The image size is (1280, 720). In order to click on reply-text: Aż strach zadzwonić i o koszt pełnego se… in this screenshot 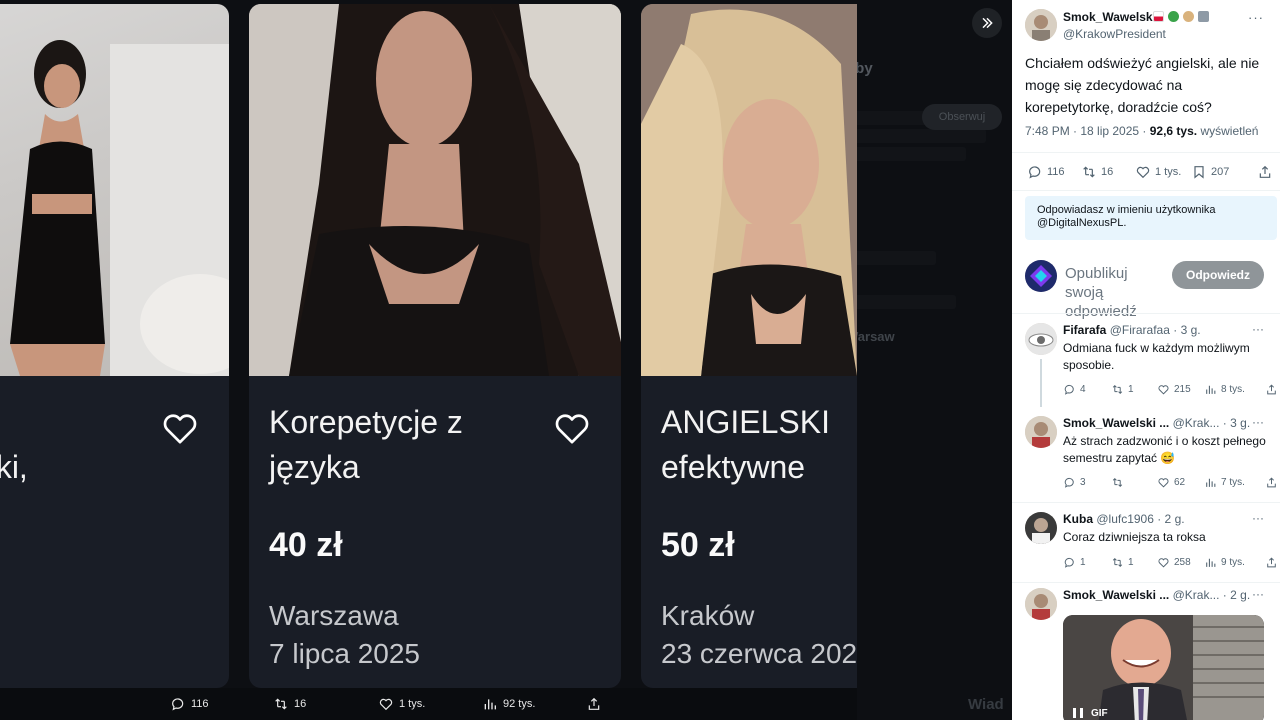, I will do `click(1164, 449)`.